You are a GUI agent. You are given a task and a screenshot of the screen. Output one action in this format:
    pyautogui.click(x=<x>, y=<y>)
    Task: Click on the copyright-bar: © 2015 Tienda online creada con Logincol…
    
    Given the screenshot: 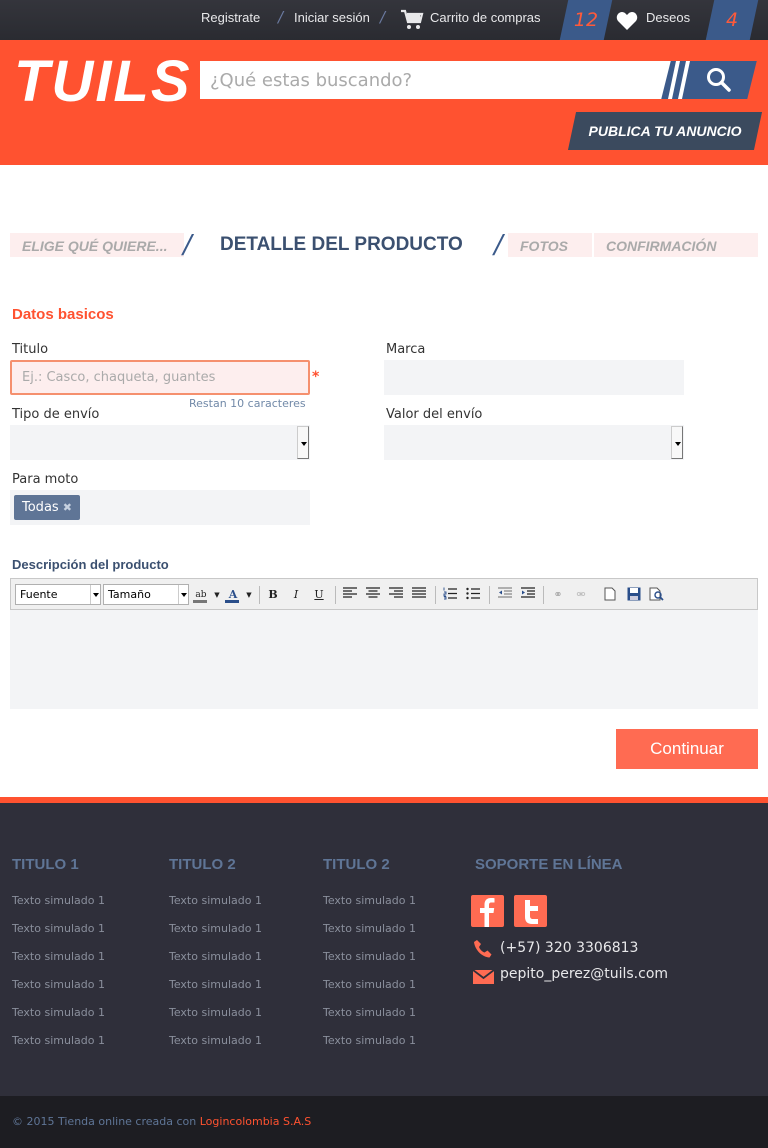 What is the action you would take?
    pyautogui.click(x=384, y=1122)
    